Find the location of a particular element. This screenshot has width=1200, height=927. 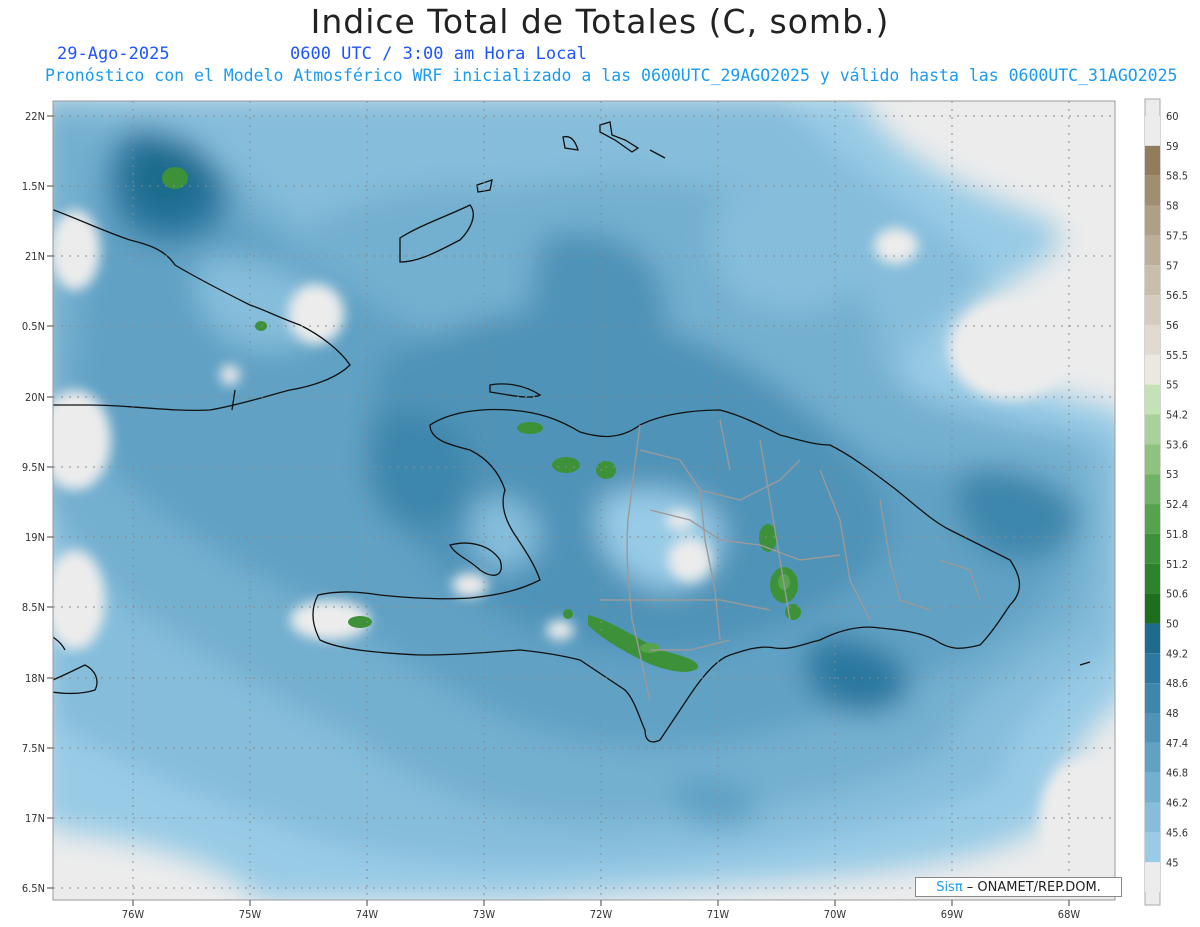

colorbar-label: 56.5 is located at coordinates (1177, 295).